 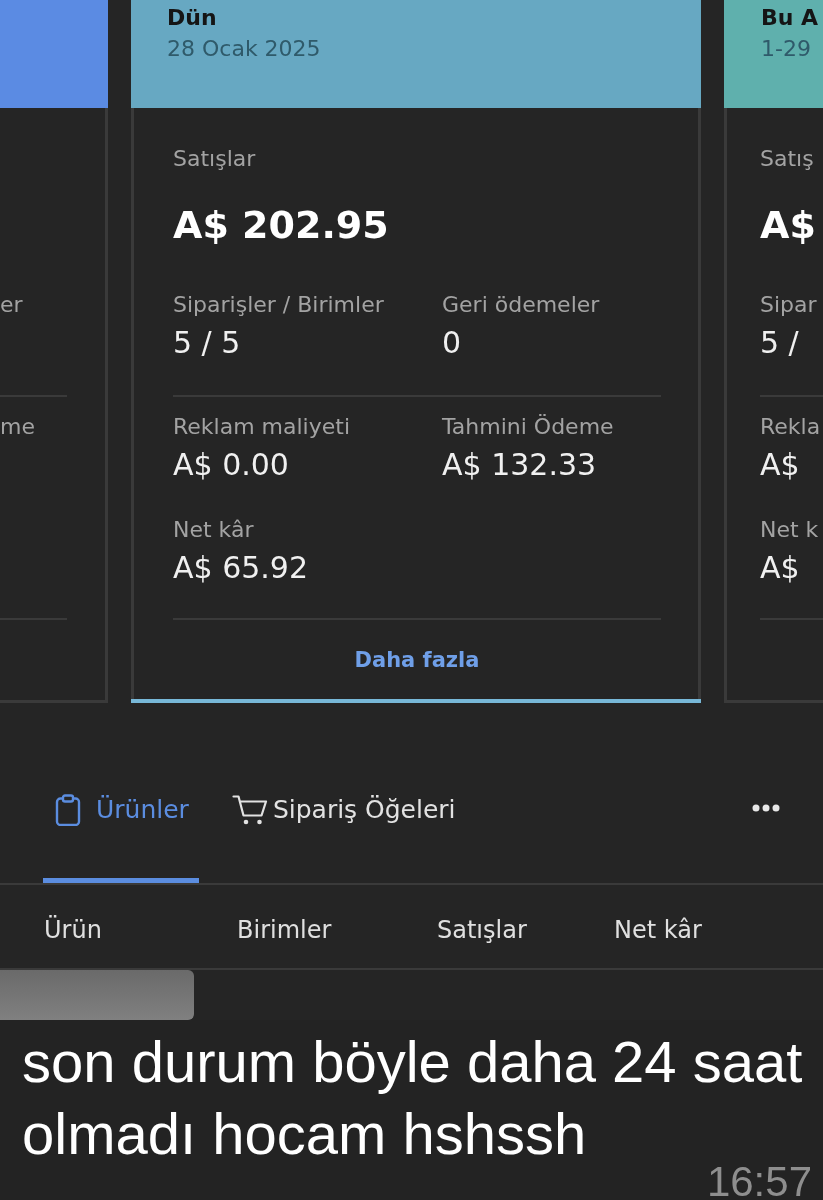 What do you see at coordinates (121, 829) in the screenshot?
I see `tab: Ürünler` at bounding box center [121, 829].